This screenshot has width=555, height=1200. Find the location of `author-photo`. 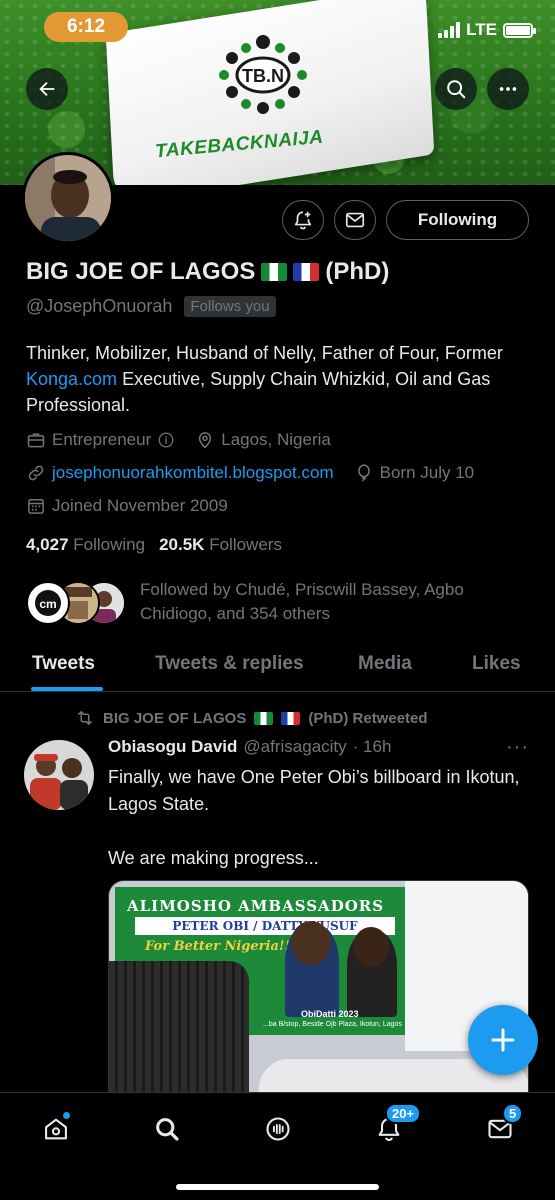

author-photo is located at coordinates (59, 775).